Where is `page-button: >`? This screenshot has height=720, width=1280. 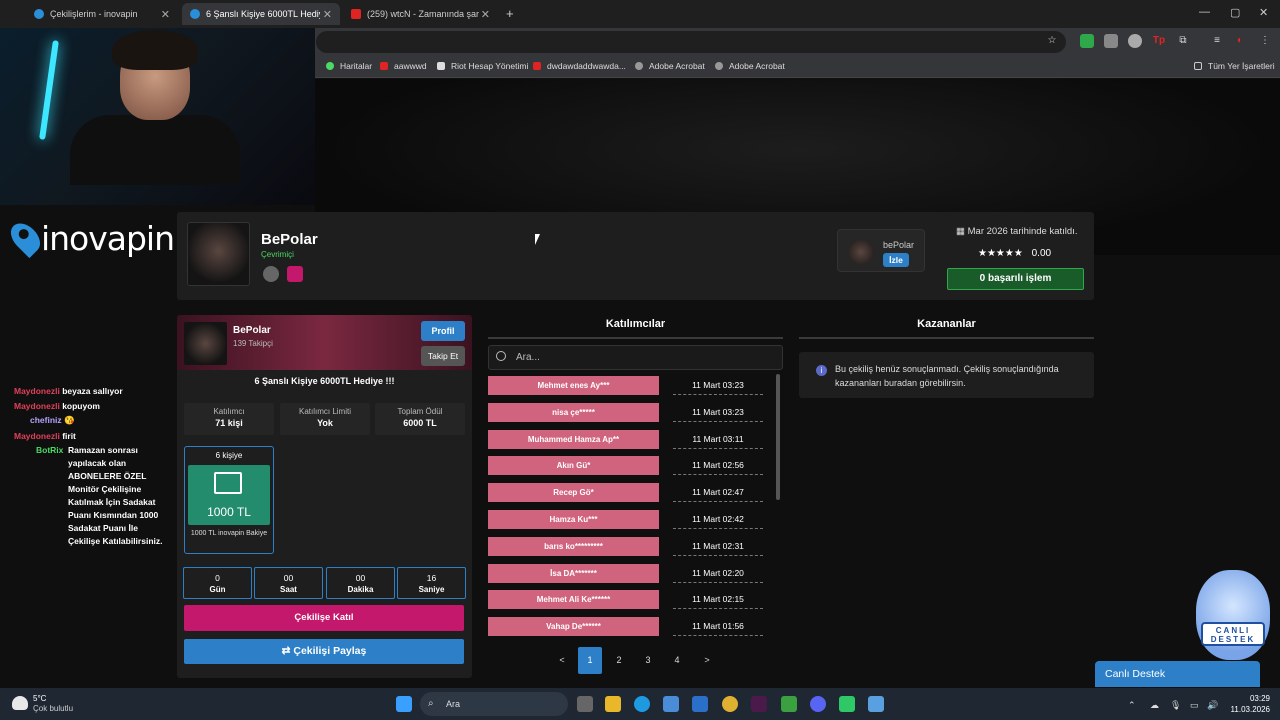 page-button: > is located at coordinates (707, 660).